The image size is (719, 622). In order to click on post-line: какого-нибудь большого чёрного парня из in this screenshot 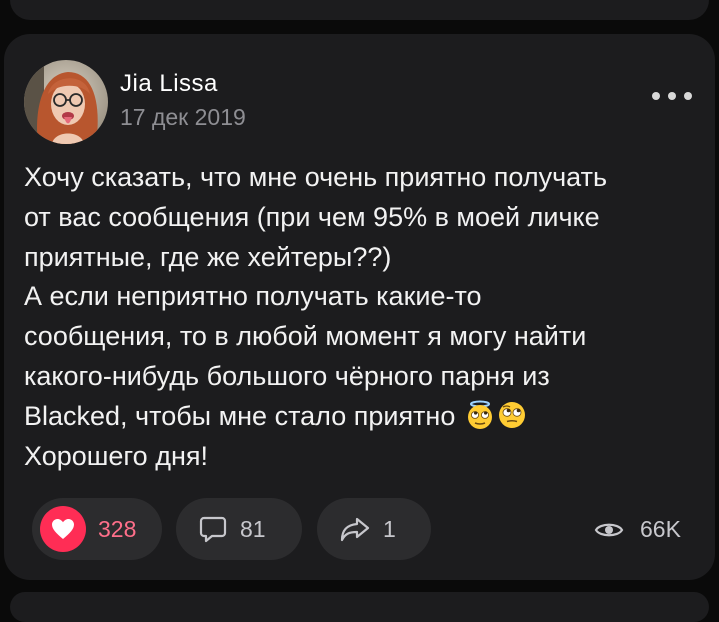, I will do `click(287, 375)`.